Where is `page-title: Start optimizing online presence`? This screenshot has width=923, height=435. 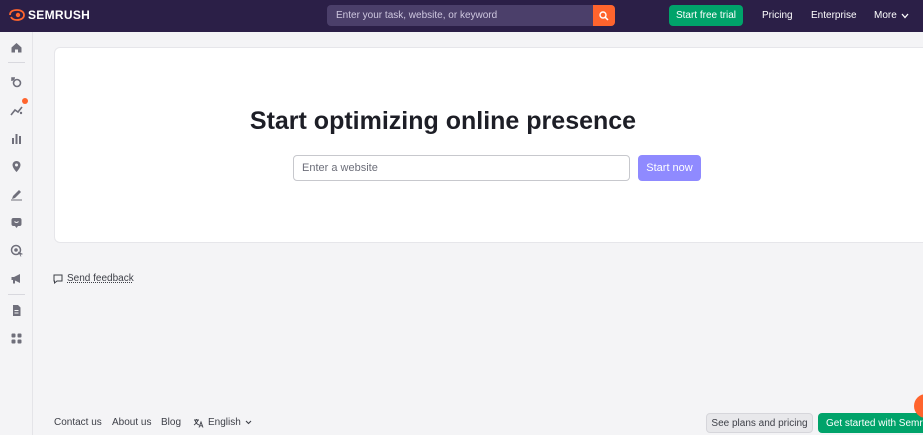 page-title: Start optimizing online presence is located at coordinates (443, 121).